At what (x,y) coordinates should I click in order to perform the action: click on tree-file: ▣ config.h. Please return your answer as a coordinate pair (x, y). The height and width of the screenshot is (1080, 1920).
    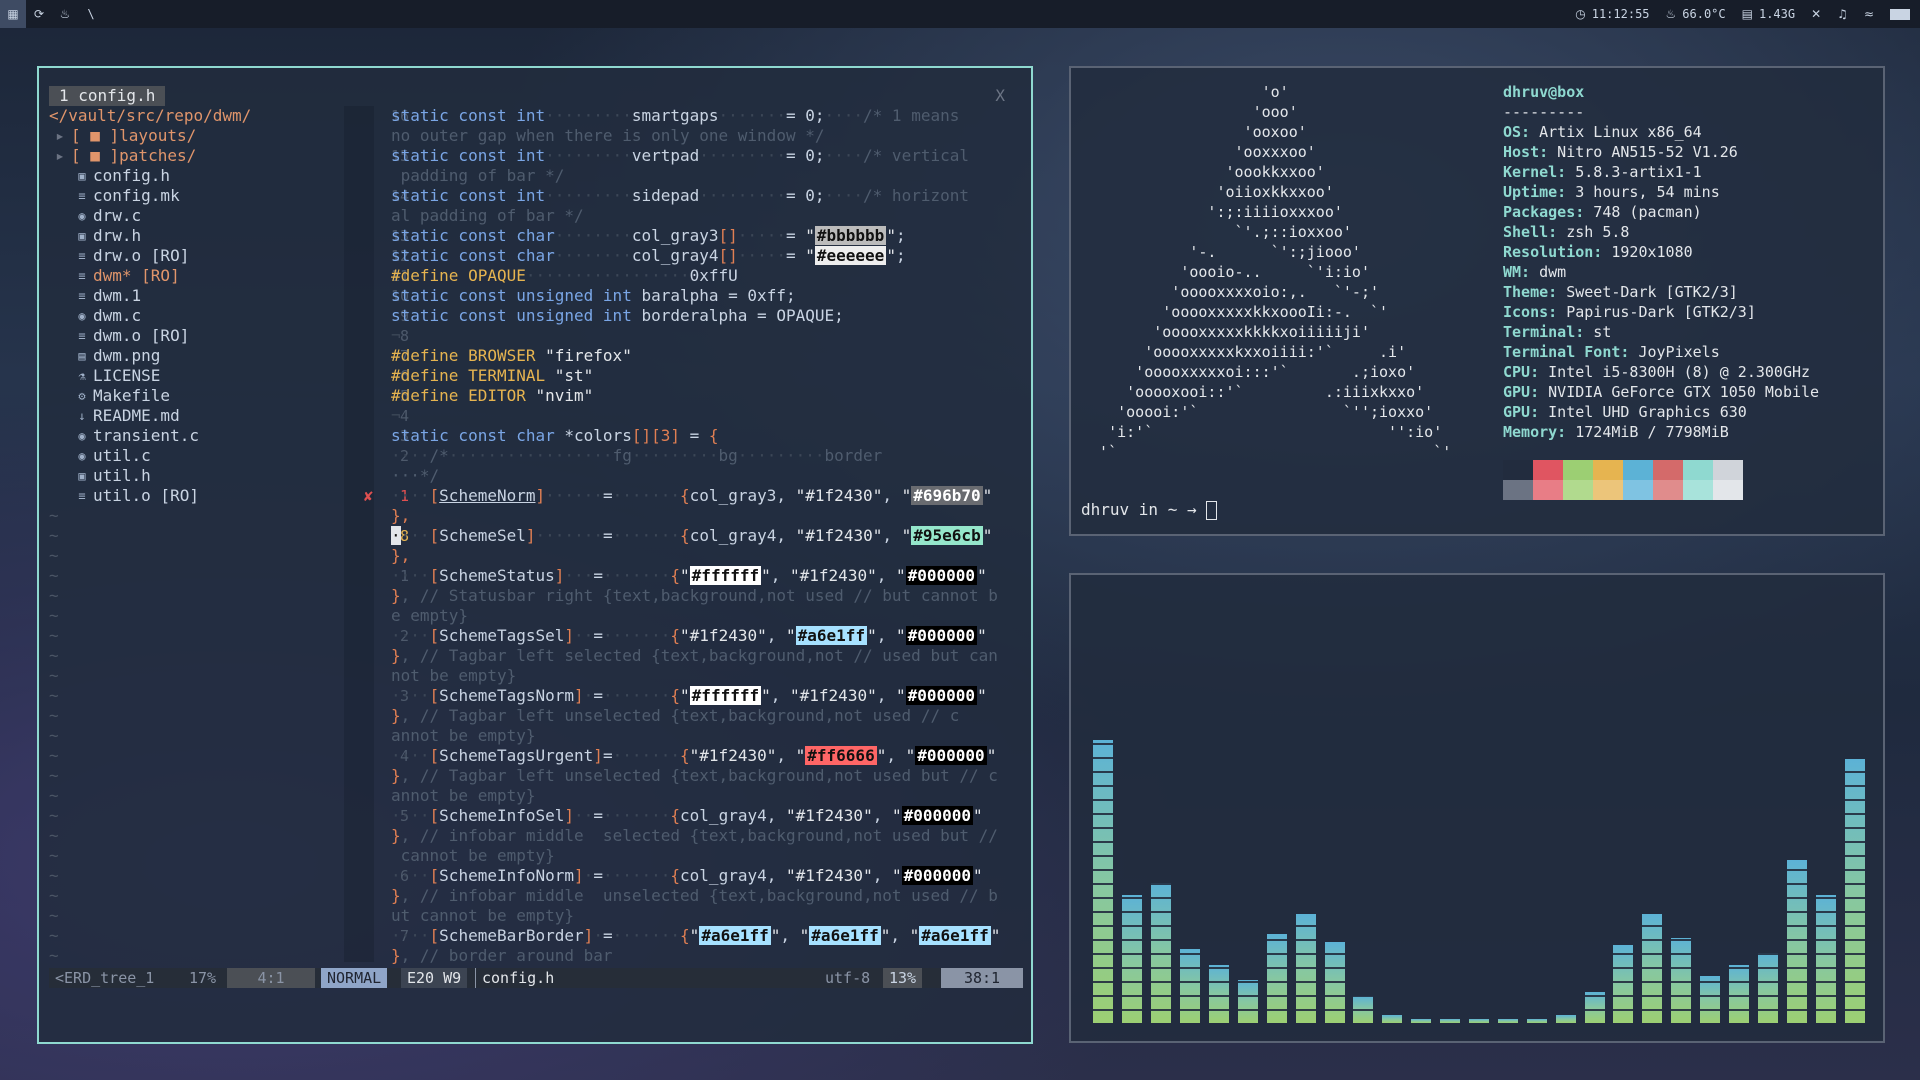
    Looking at the image, I should click on (199, 176).